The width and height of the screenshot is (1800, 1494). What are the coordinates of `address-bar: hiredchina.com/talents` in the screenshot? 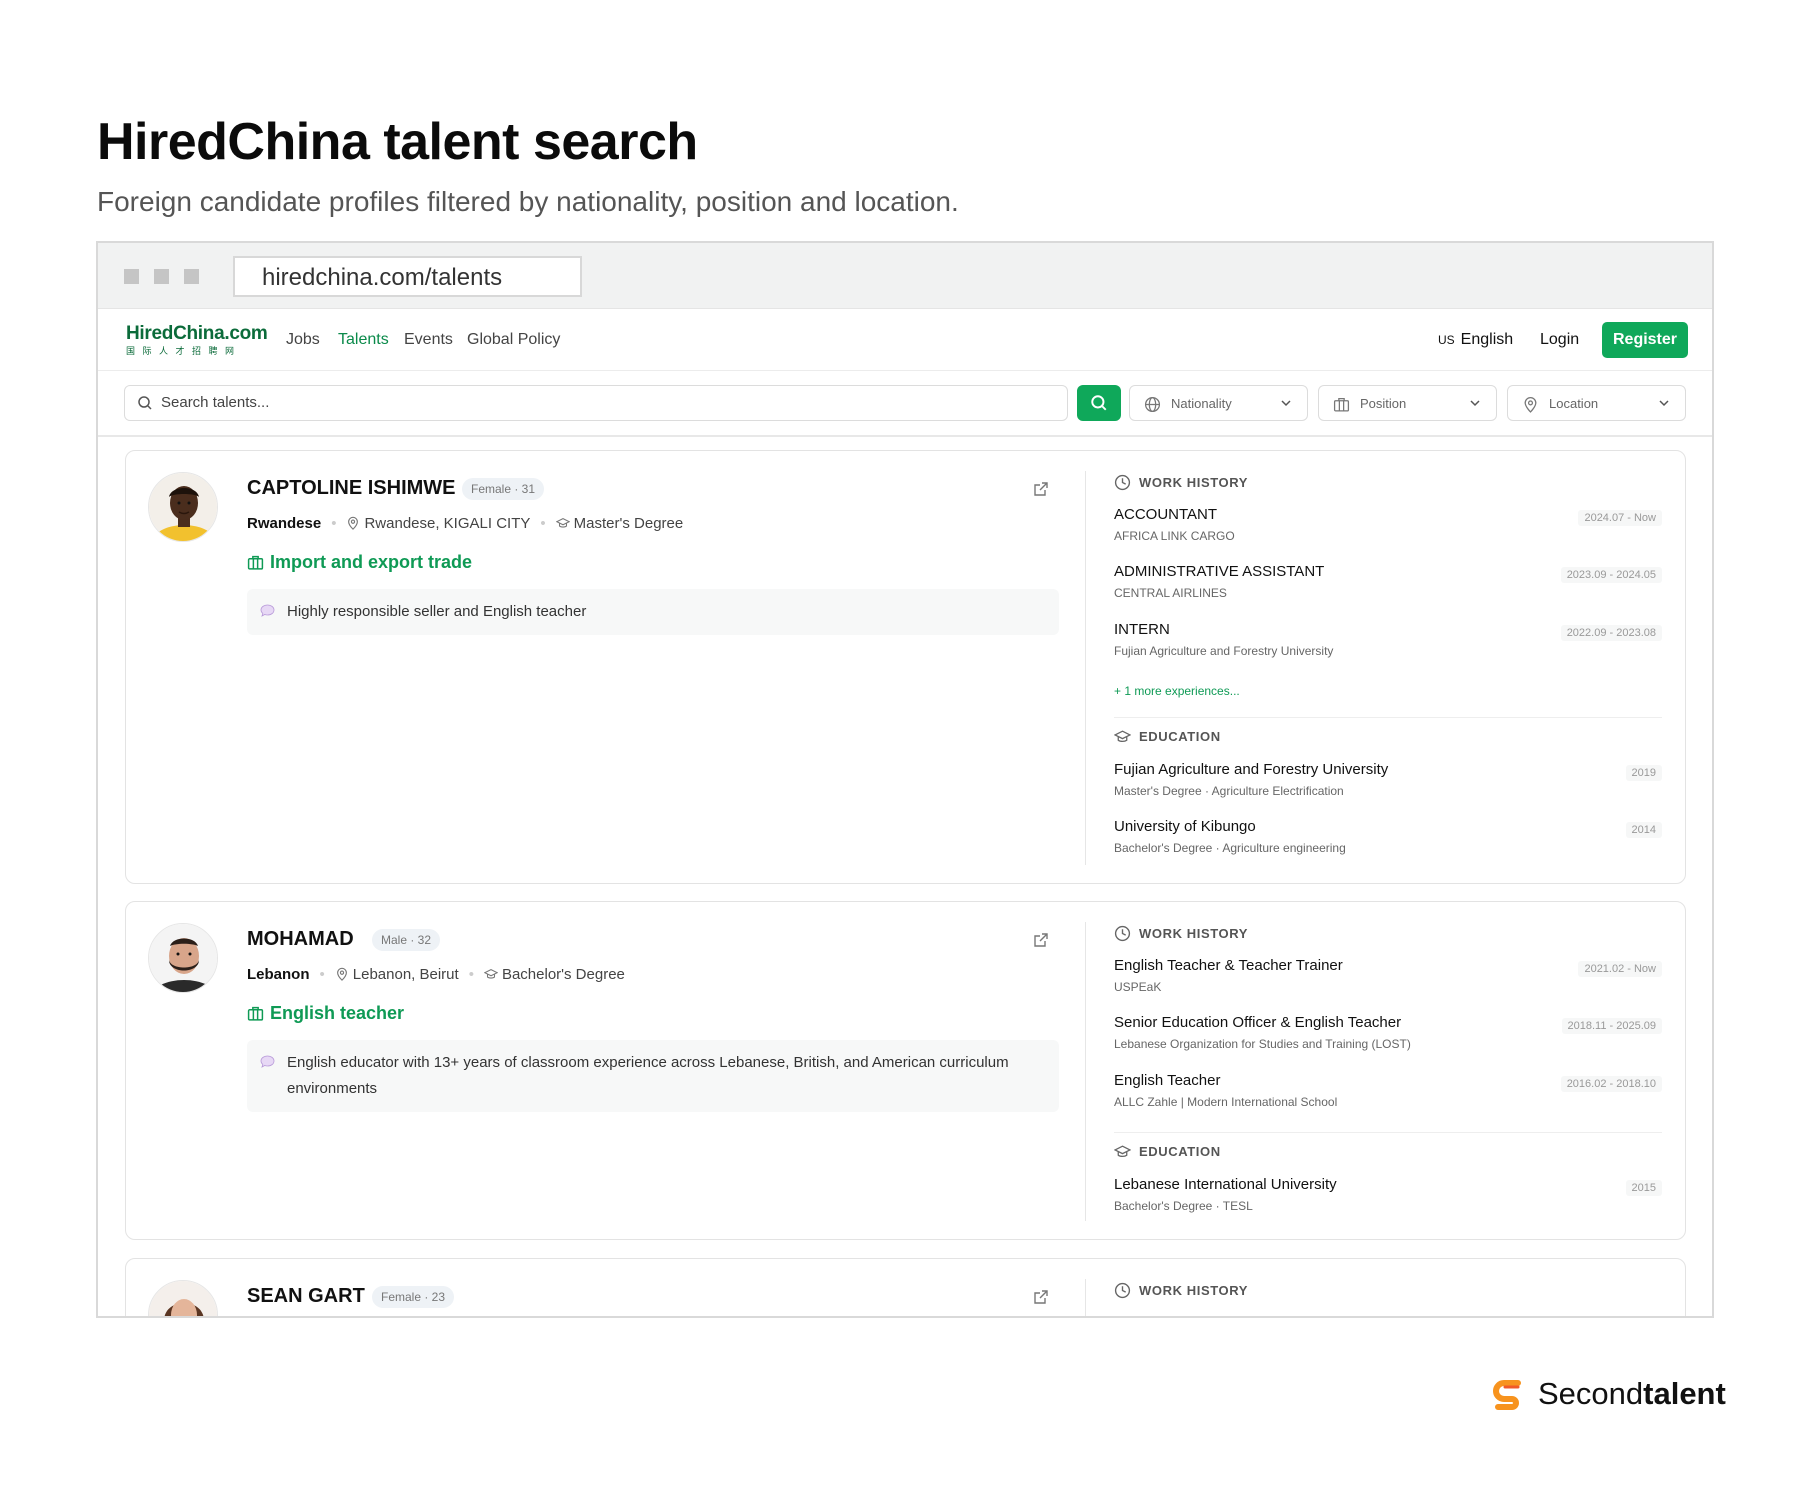 It's located at (407, 276).